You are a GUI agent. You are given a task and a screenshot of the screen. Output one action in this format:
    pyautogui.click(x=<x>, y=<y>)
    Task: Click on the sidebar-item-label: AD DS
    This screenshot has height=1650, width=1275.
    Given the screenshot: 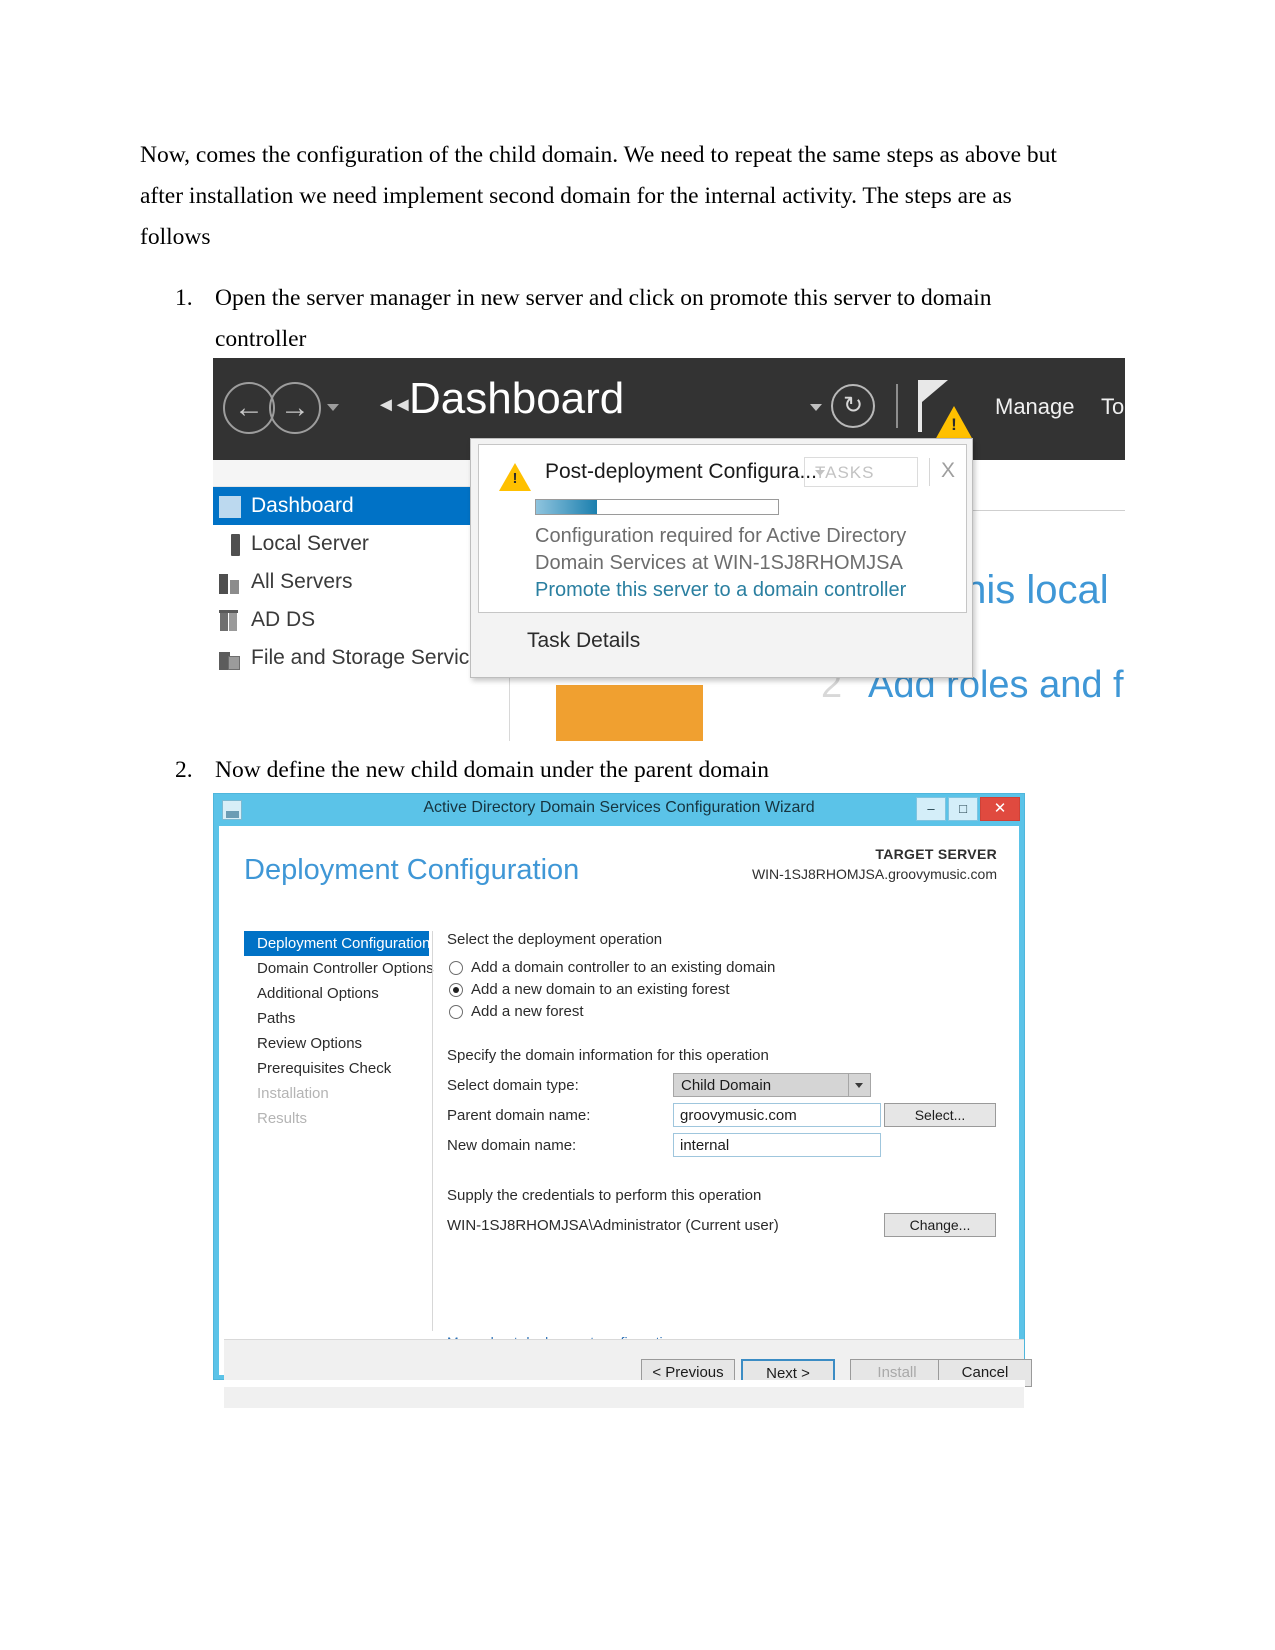 What is the action you would take?
    pyautogui.click(x=283, y=619)
    